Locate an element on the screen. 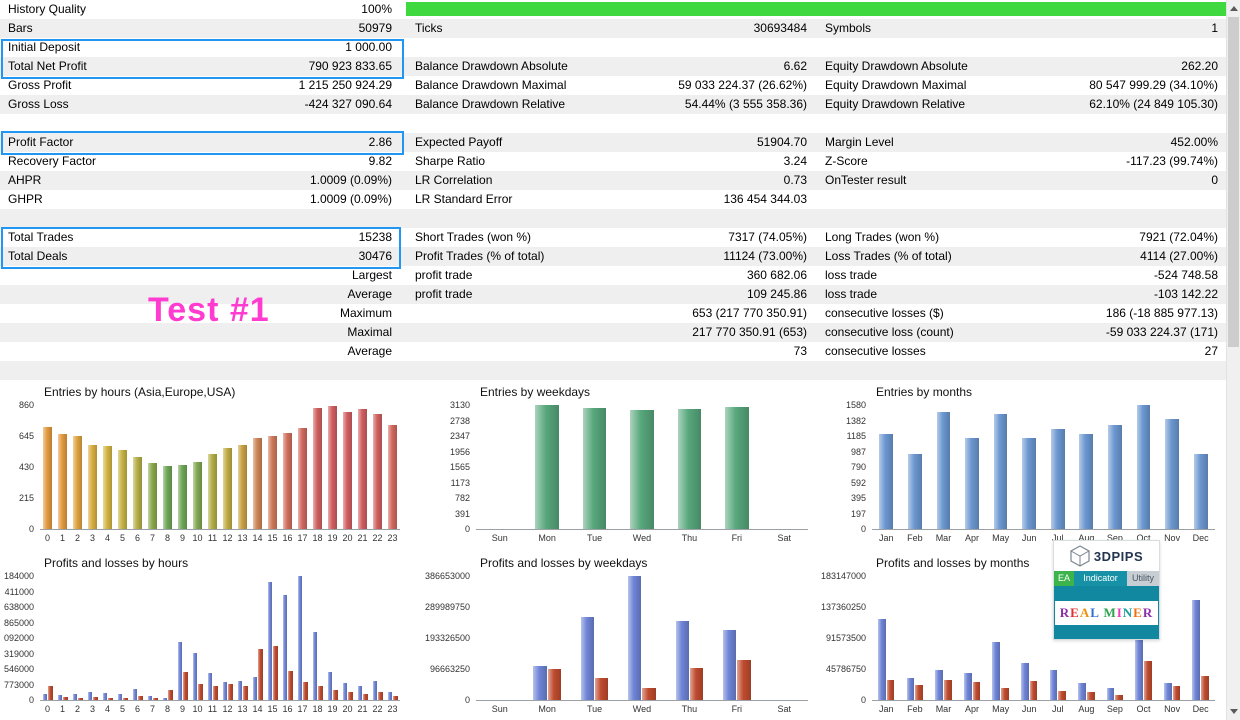 This screenshot has height=720, width=1240. chart-title: Profits and losses by weekdays is located at coordinates (564, 563).